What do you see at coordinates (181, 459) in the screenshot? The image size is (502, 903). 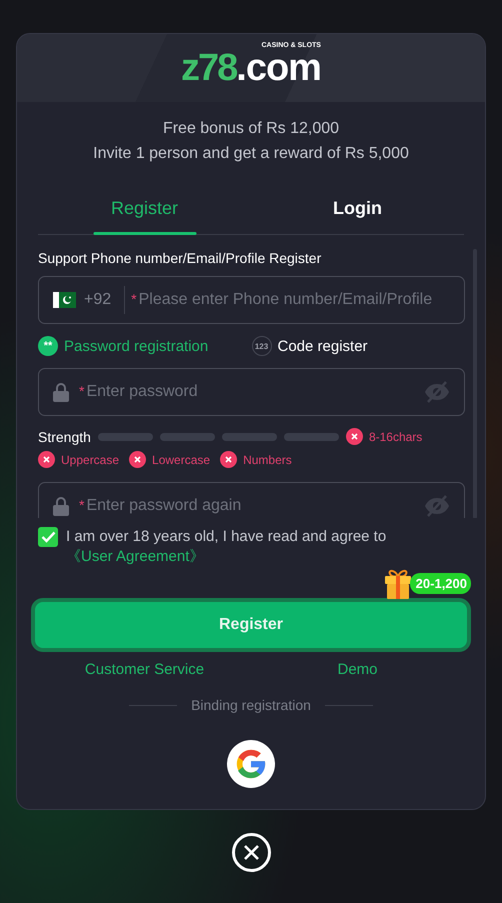 I see `rule-label: Lowercase` at bounding box center [181, 459].